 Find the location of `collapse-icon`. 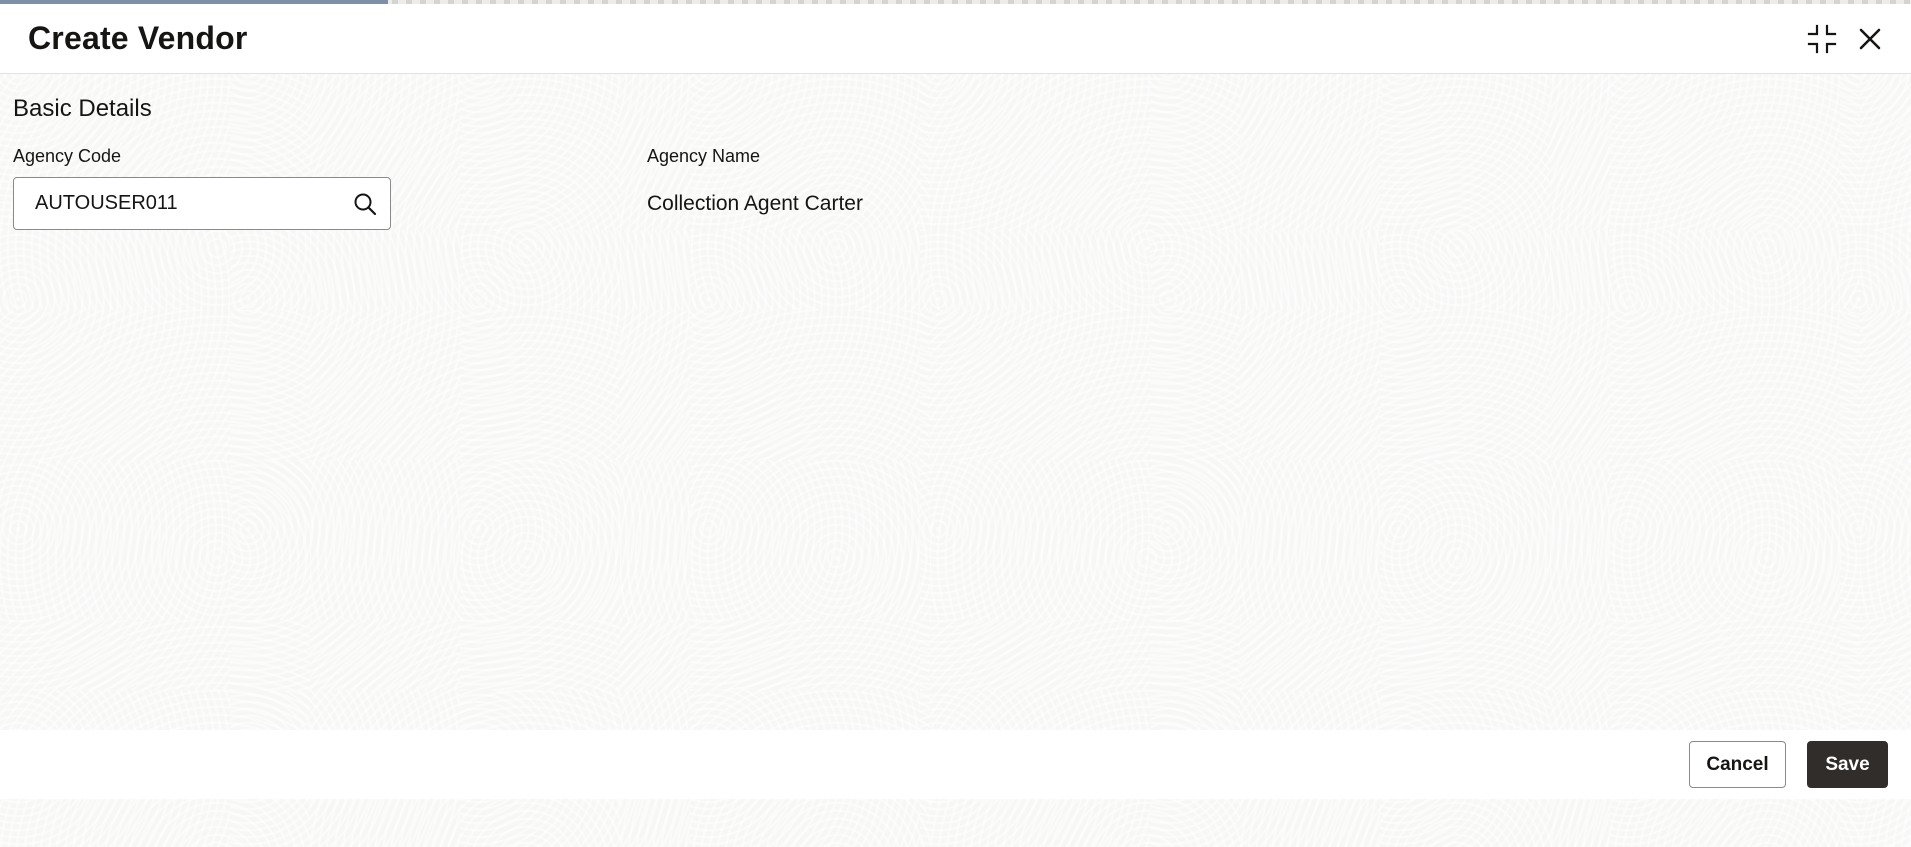

collapse-icon is located at coordinates (1822, 39).